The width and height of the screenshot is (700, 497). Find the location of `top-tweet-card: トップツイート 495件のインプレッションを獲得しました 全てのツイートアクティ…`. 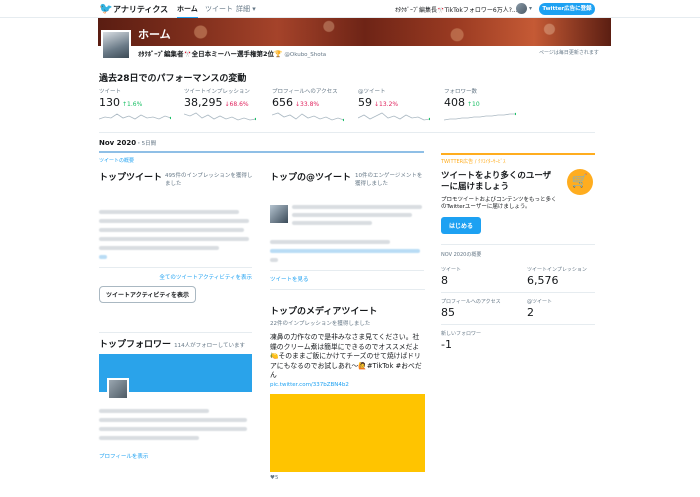

top-tweet-card: トップツイート 495件のインプレッションを獲得しました 全てのツイートアクティ… is located at coordinates (175, 236).